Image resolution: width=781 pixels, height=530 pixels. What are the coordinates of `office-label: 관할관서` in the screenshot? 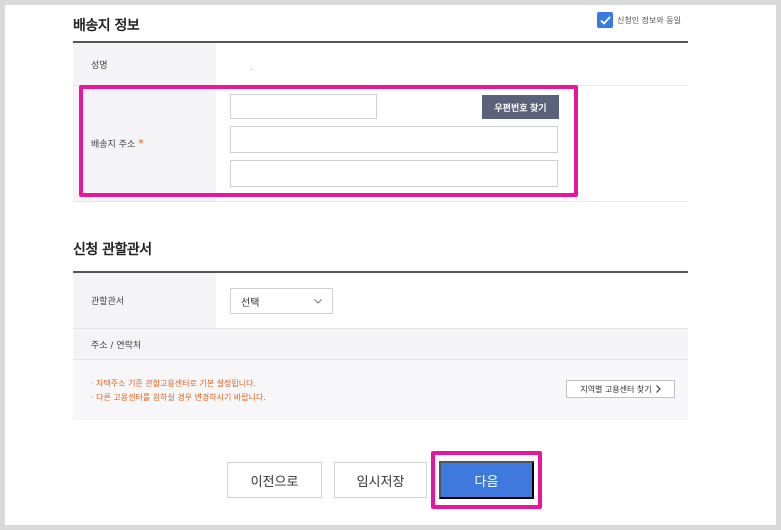 It's located at (144, 300).